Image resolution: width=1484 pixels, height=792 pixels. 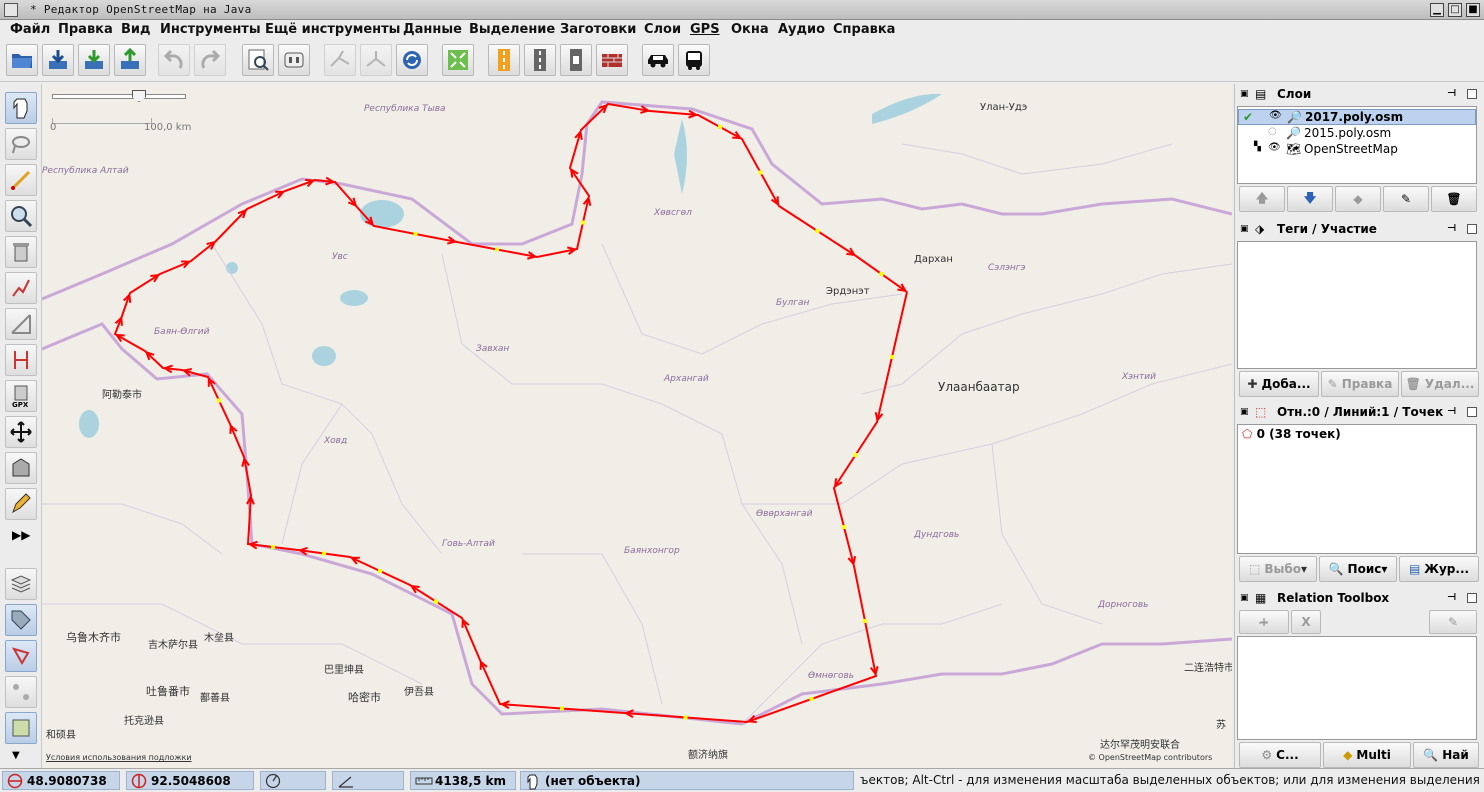 What do you see at coordinates (21, 656) in the screenshot?
I see `selection-panel-toggle-icon` at bounding box center [21, 656].